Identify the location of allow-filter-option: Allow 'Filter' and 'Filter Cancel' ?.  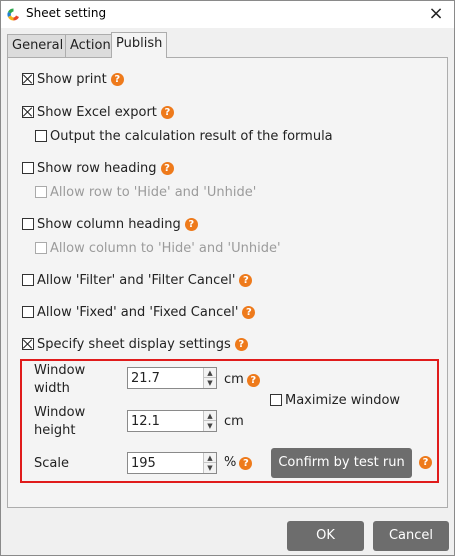
(137, 280).